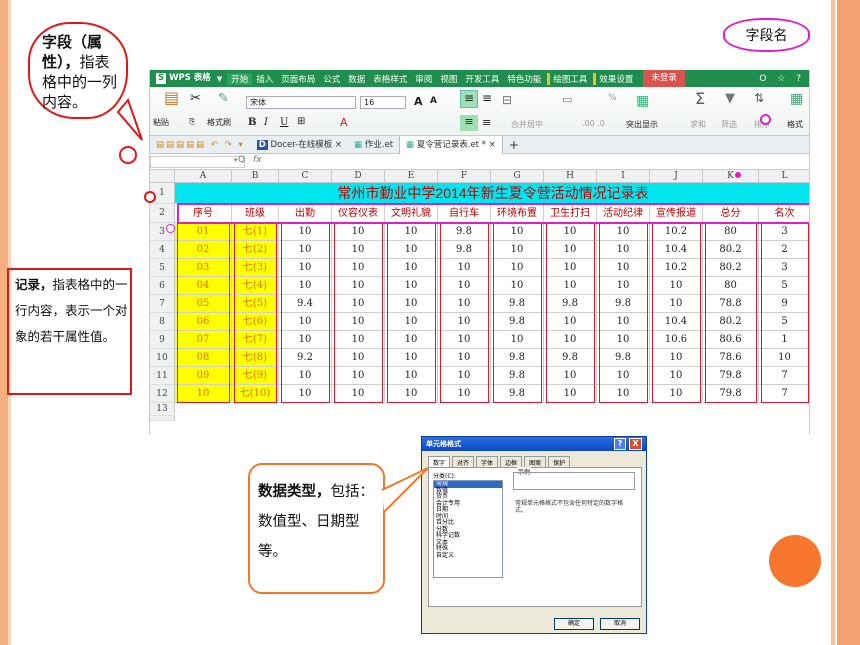  What do you see at coordinates (738, 175) in the screenshot?
I see `annotation-dot` at bounding box center [738, 175].